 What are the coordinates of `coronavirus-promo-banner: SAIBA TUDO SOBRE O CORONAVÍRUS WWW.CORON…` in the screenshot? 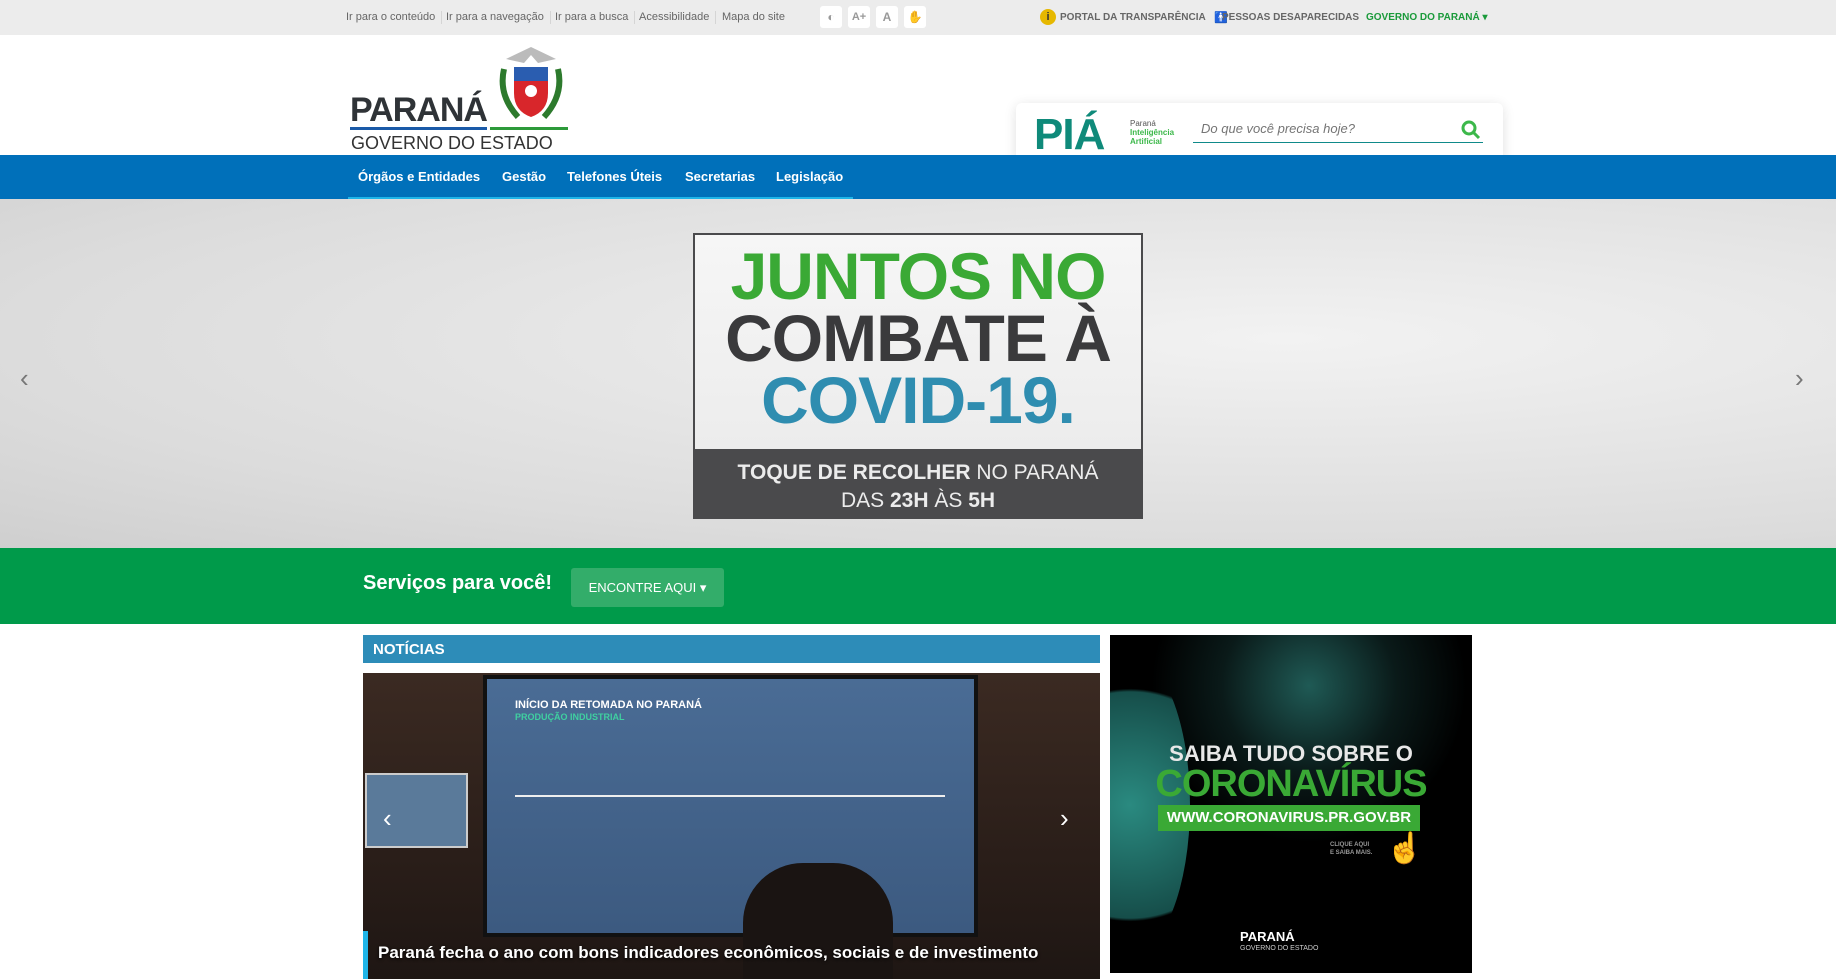 It's located at (1291, 804).